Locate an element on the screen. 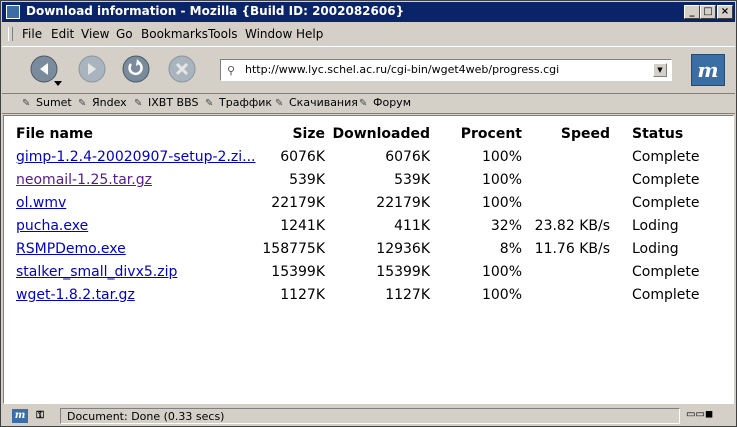 The height and width of the screenshot is (427, 737). table-row: pucha.exe 1241K 411K 32% 23.82 KB/s Loding is located at coordinates (368, 229).